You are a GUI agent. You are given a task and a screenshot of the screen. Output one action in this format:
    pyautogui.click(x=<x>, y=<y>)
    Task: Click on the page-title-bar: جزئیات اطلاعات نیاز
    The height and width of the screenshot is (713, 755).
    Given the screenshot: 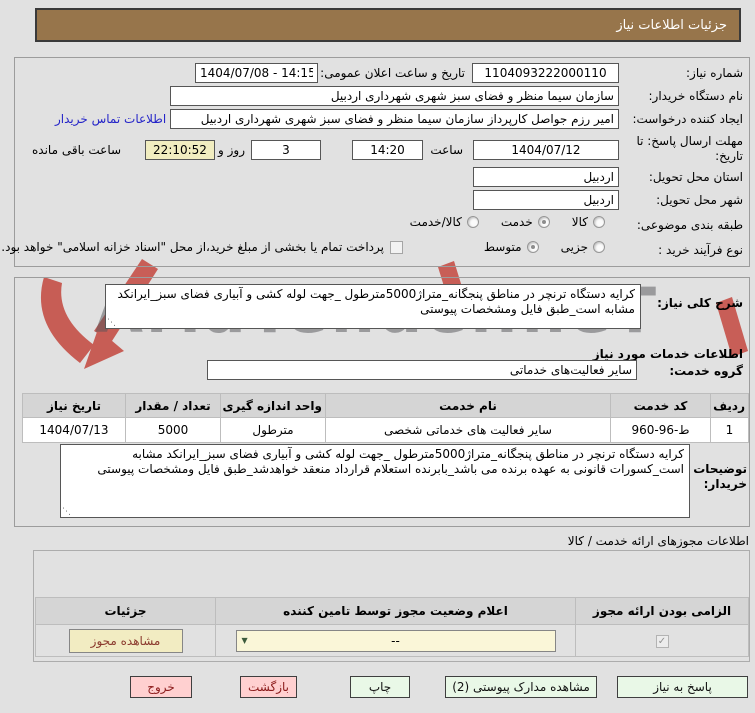 What is the action you would take?
    pyautogui.click(x=388, y=25)
    